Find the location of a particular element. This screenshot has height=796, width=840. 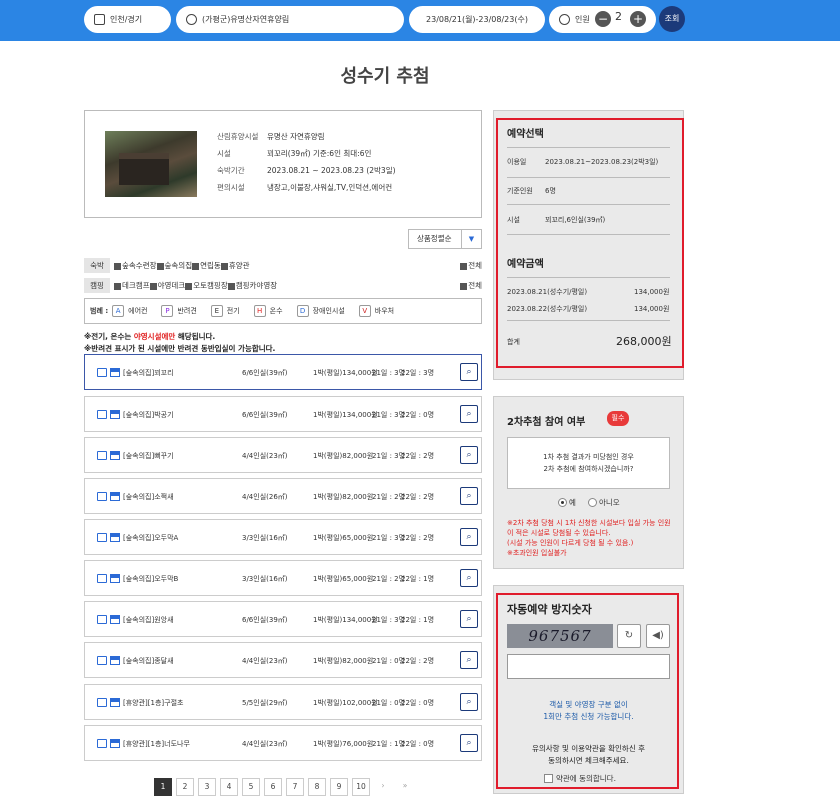

item-name: [숲속의집]소쩍새 is located at coordinates (148, 497).